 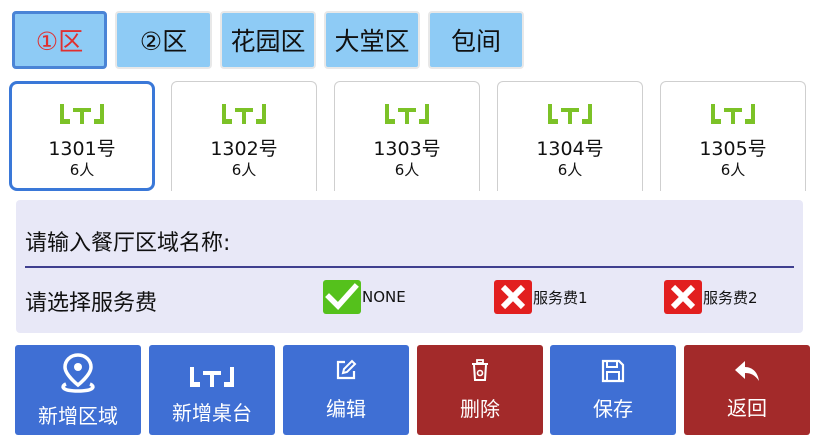 I want to click on zone-tab-garden: 花园区, so click(x=268, y=40).